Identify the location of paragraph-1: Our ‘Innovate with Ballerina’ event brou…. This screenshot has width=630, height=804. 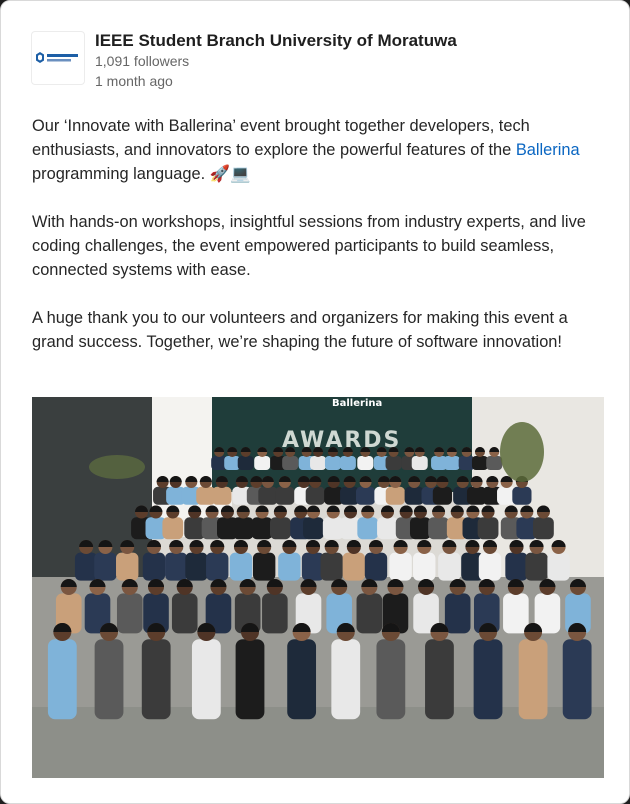
(319, 150).